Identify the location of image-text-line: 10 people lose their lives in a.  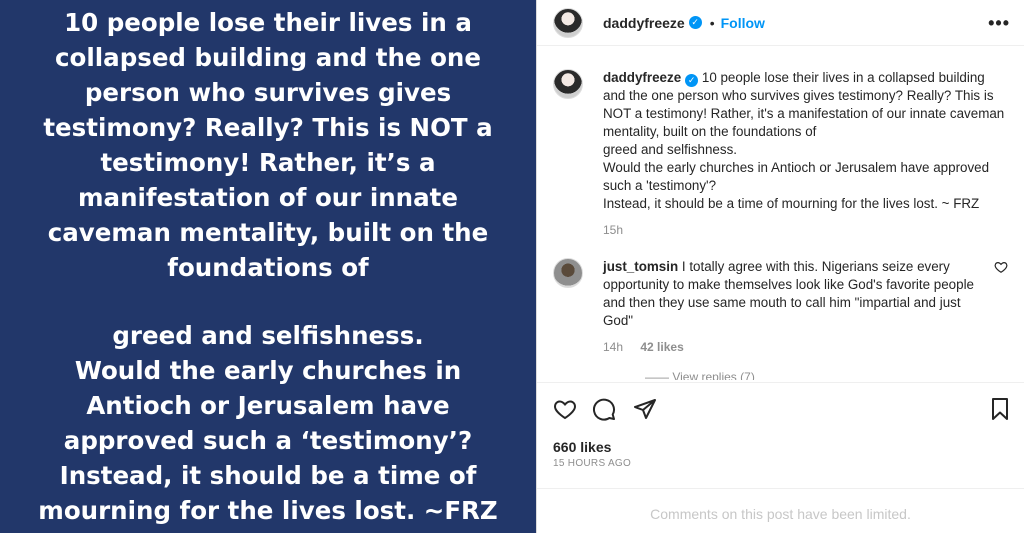
(268, 22).